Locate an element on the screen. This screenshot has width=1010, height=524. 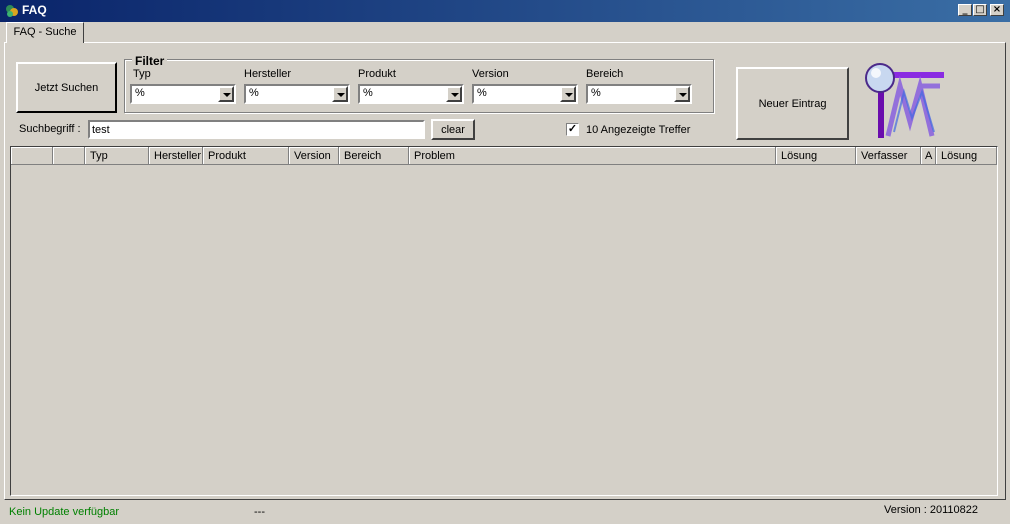
hersteller-label: Hersteller is located at coordinates (268, 74).